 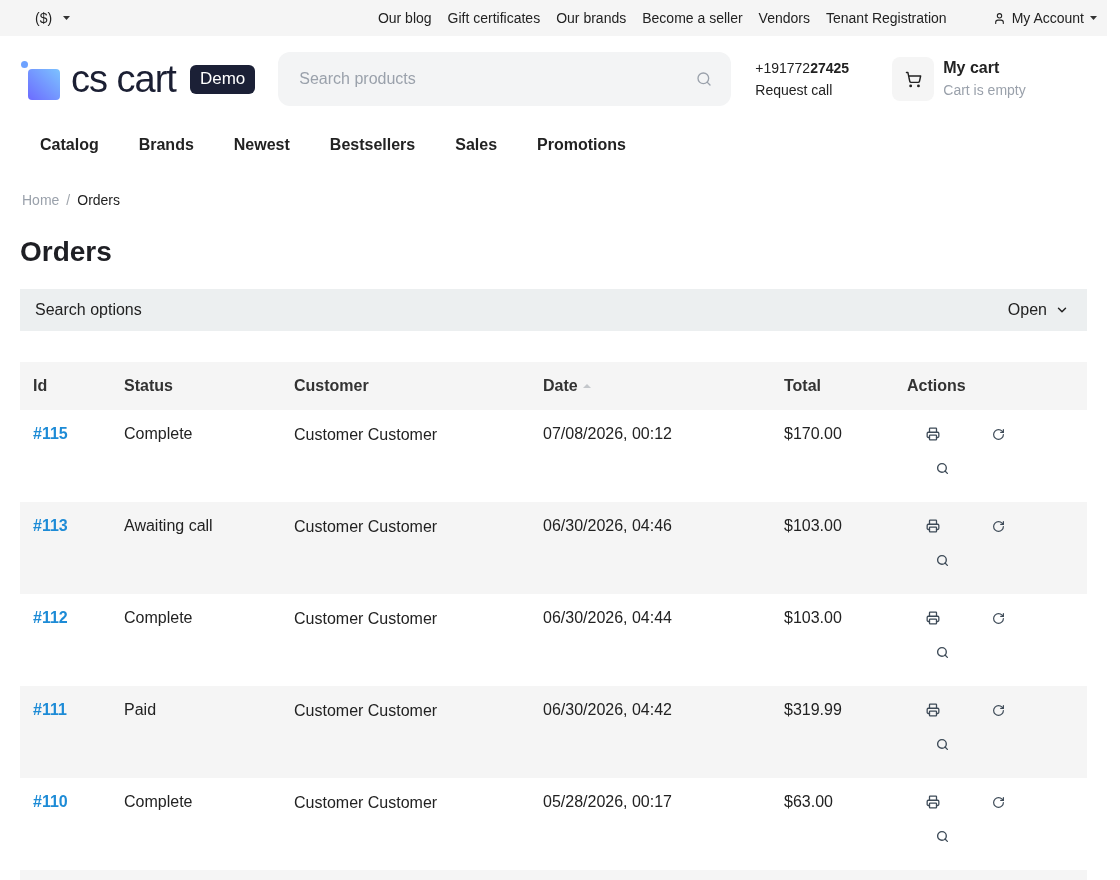 I want to click on cart-status: Cart is empty, so click(x=984, y=90).